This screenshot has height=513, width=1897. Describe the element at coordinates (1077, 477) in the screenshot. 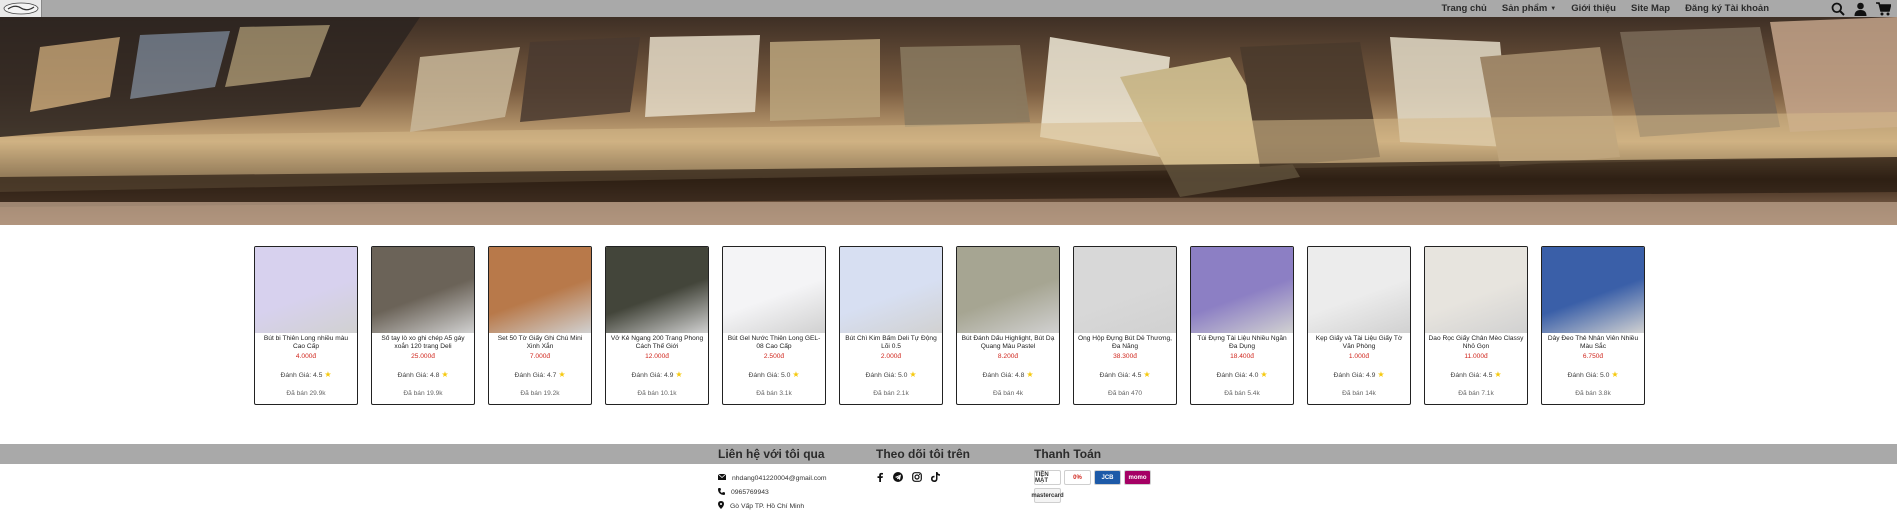

I see `payment-badge: 0%` at that location.